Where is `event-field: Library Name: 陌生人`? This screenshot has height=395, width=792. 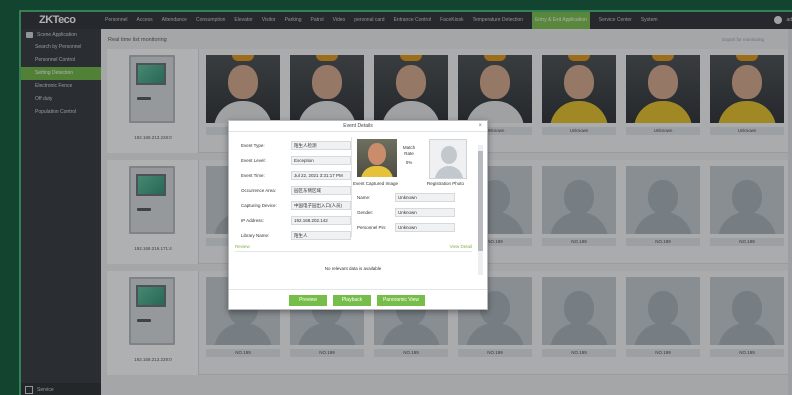 event-field: Library Name: 陌生人 is located at coordinates (296, 235).